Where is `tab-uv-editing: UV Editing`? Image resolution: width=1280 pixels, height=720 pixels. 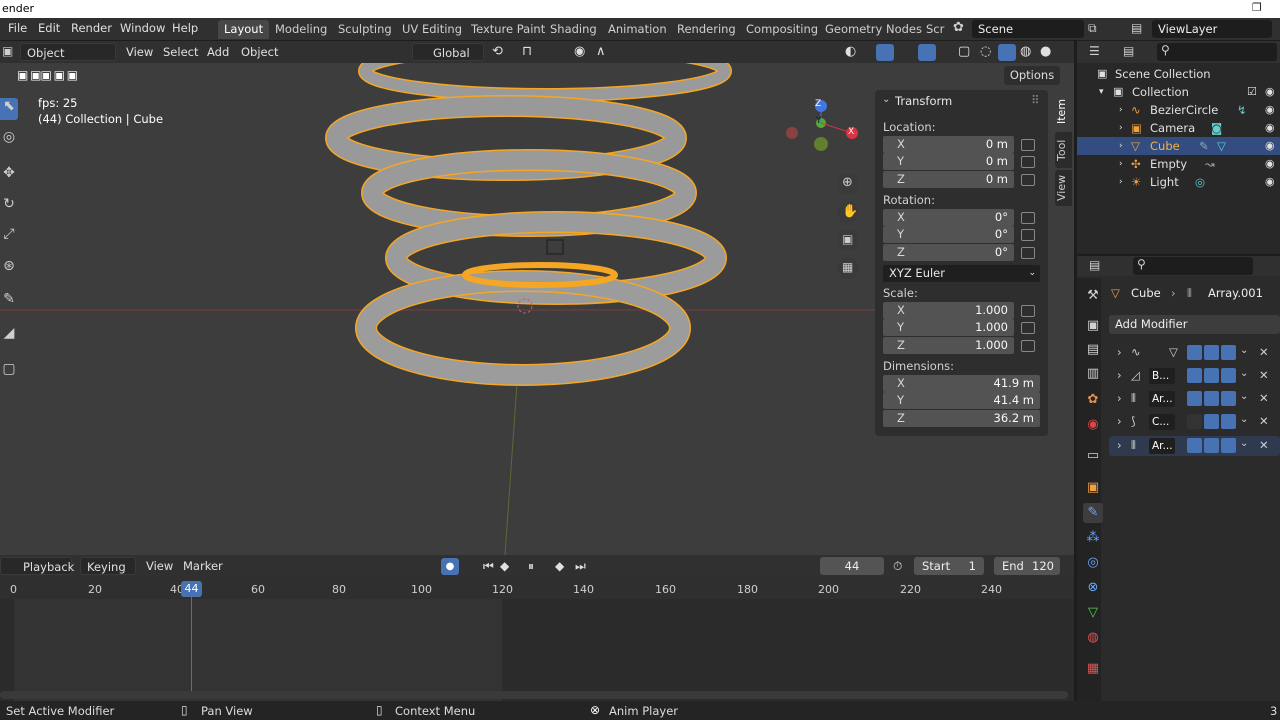
tab-uv-editing: UV Editing is located at coordinates (432, 29).